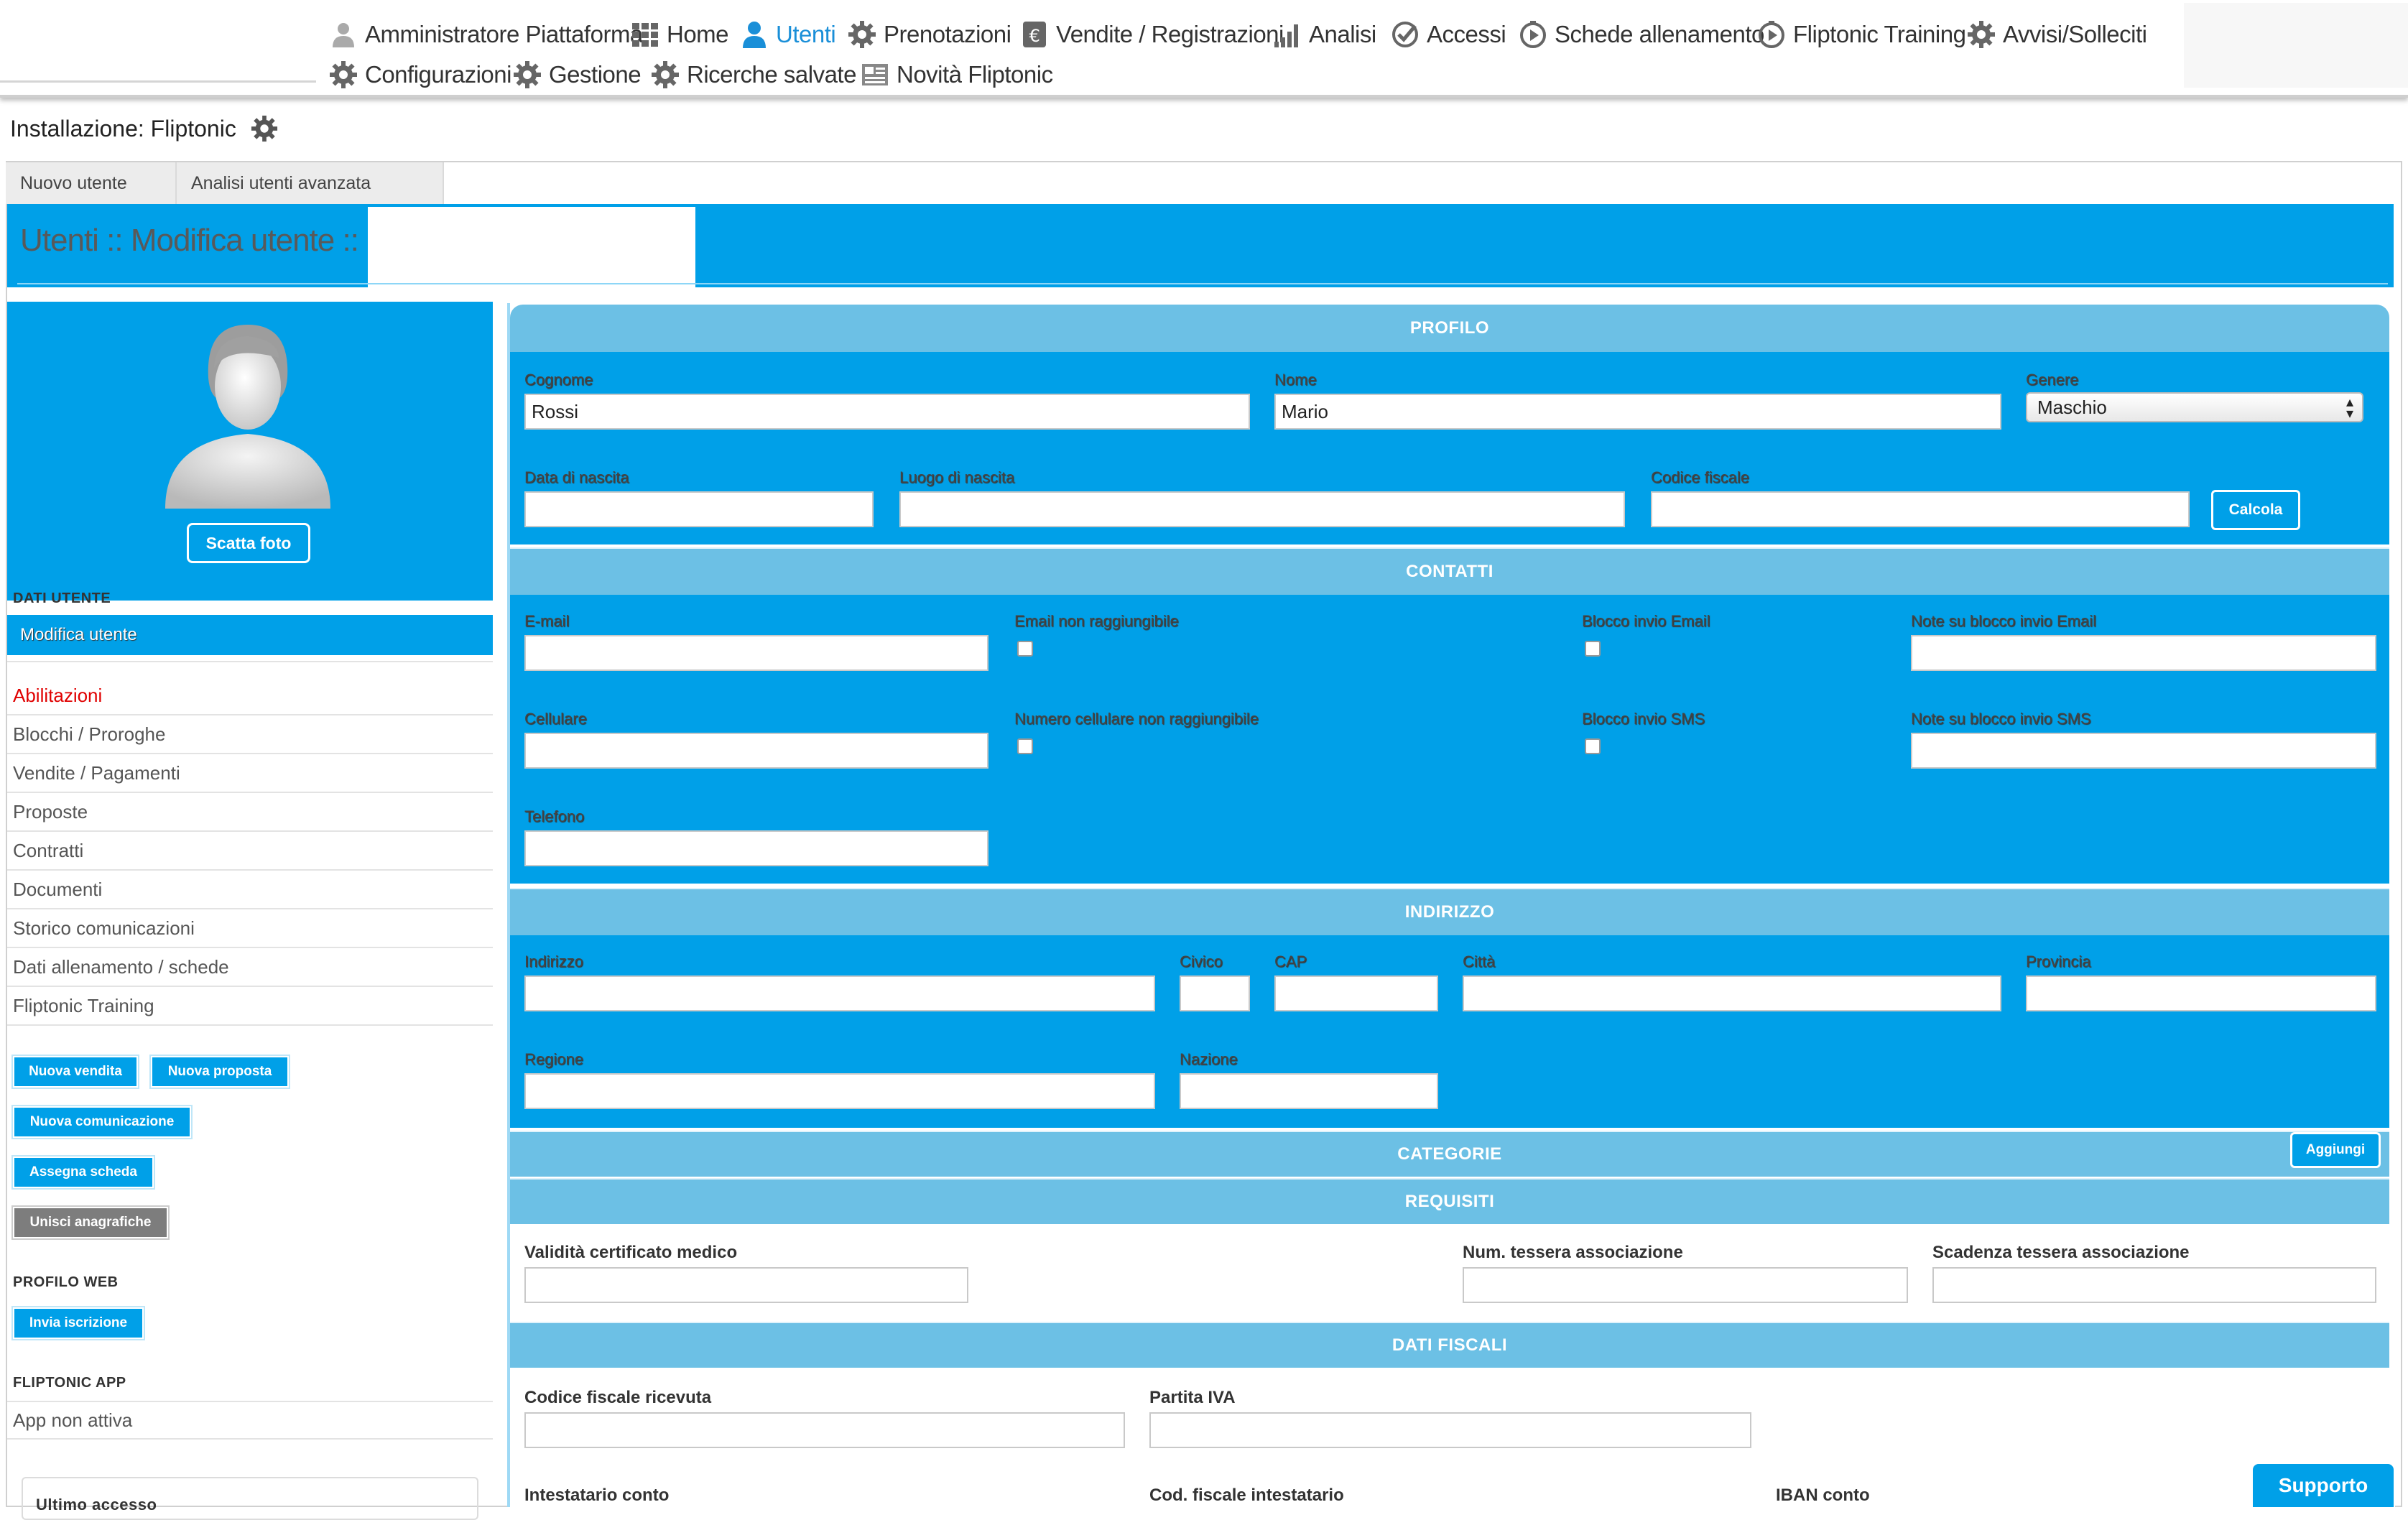 Image resolution: width=2408 pixels, height=1520 pixels. I want to click on email-block-notes-label: Note su blocco invio Email, so click(2004, 621).